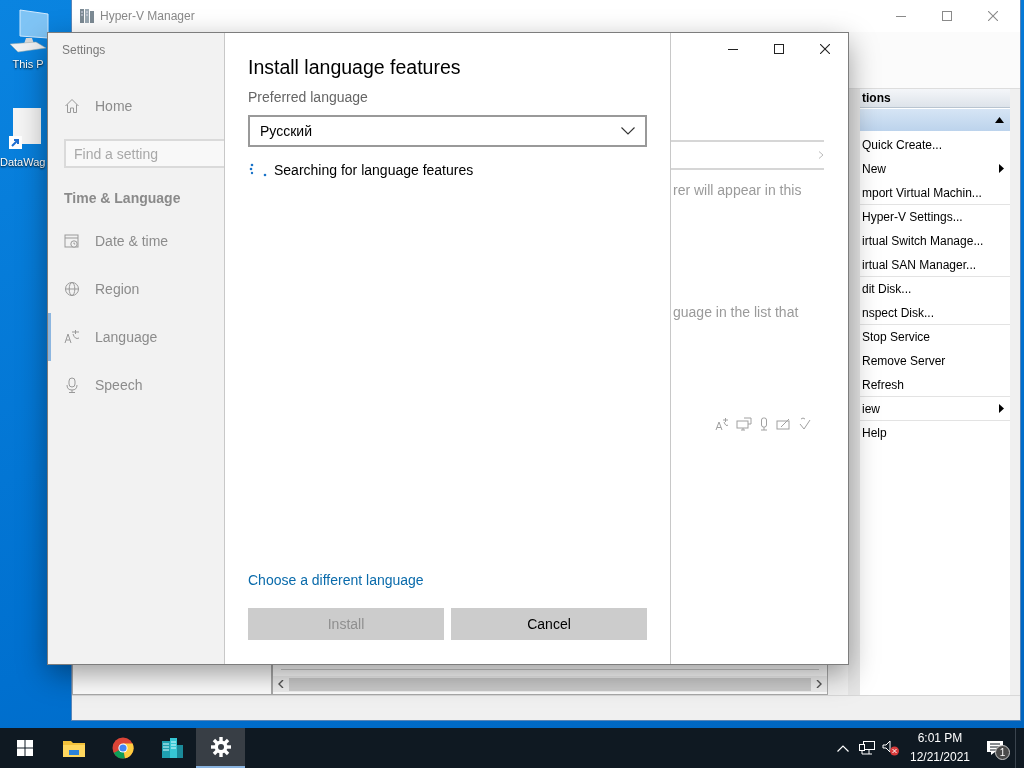  Describe the element at coordinates (23, 162) in the screenshot. I see `icon-label: DataWag` at that location.